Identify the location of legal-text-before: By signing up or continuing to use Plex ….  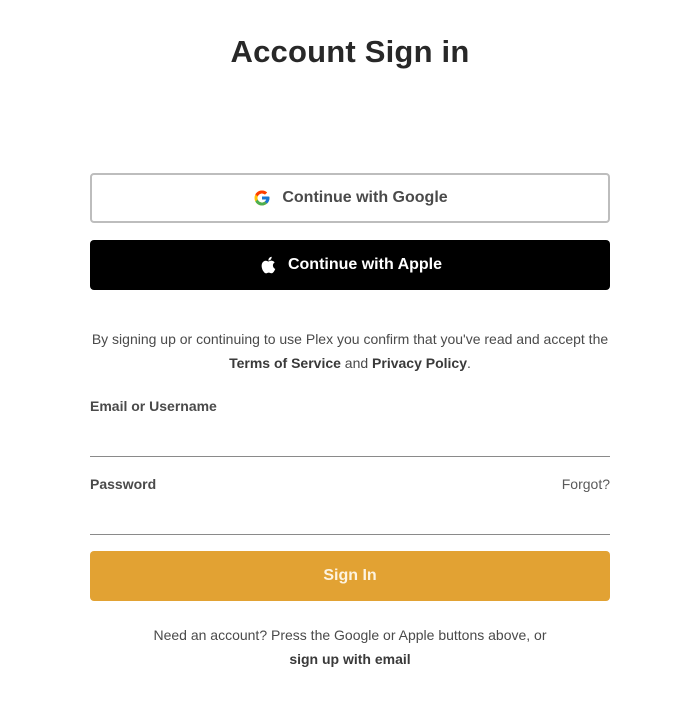
(350, 339).